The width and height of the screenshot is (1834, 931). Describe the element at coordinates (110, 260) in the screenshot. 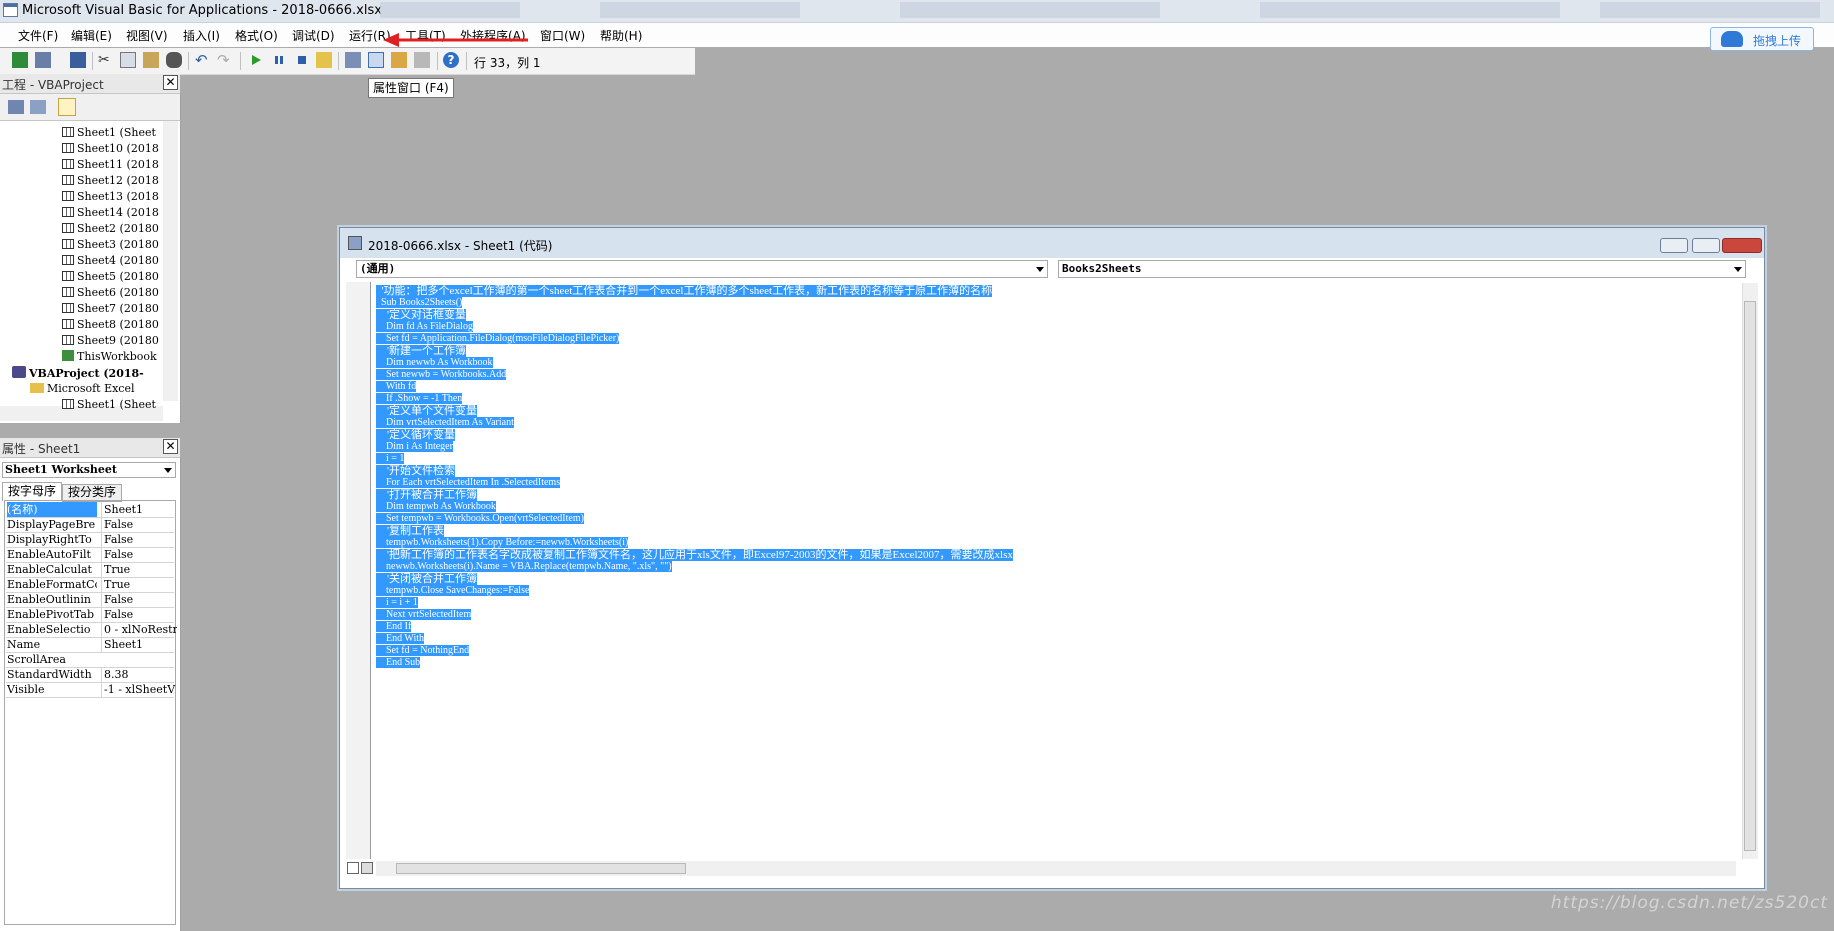

I see `tree-item-sheet: Sheet4 (20180` at that location.